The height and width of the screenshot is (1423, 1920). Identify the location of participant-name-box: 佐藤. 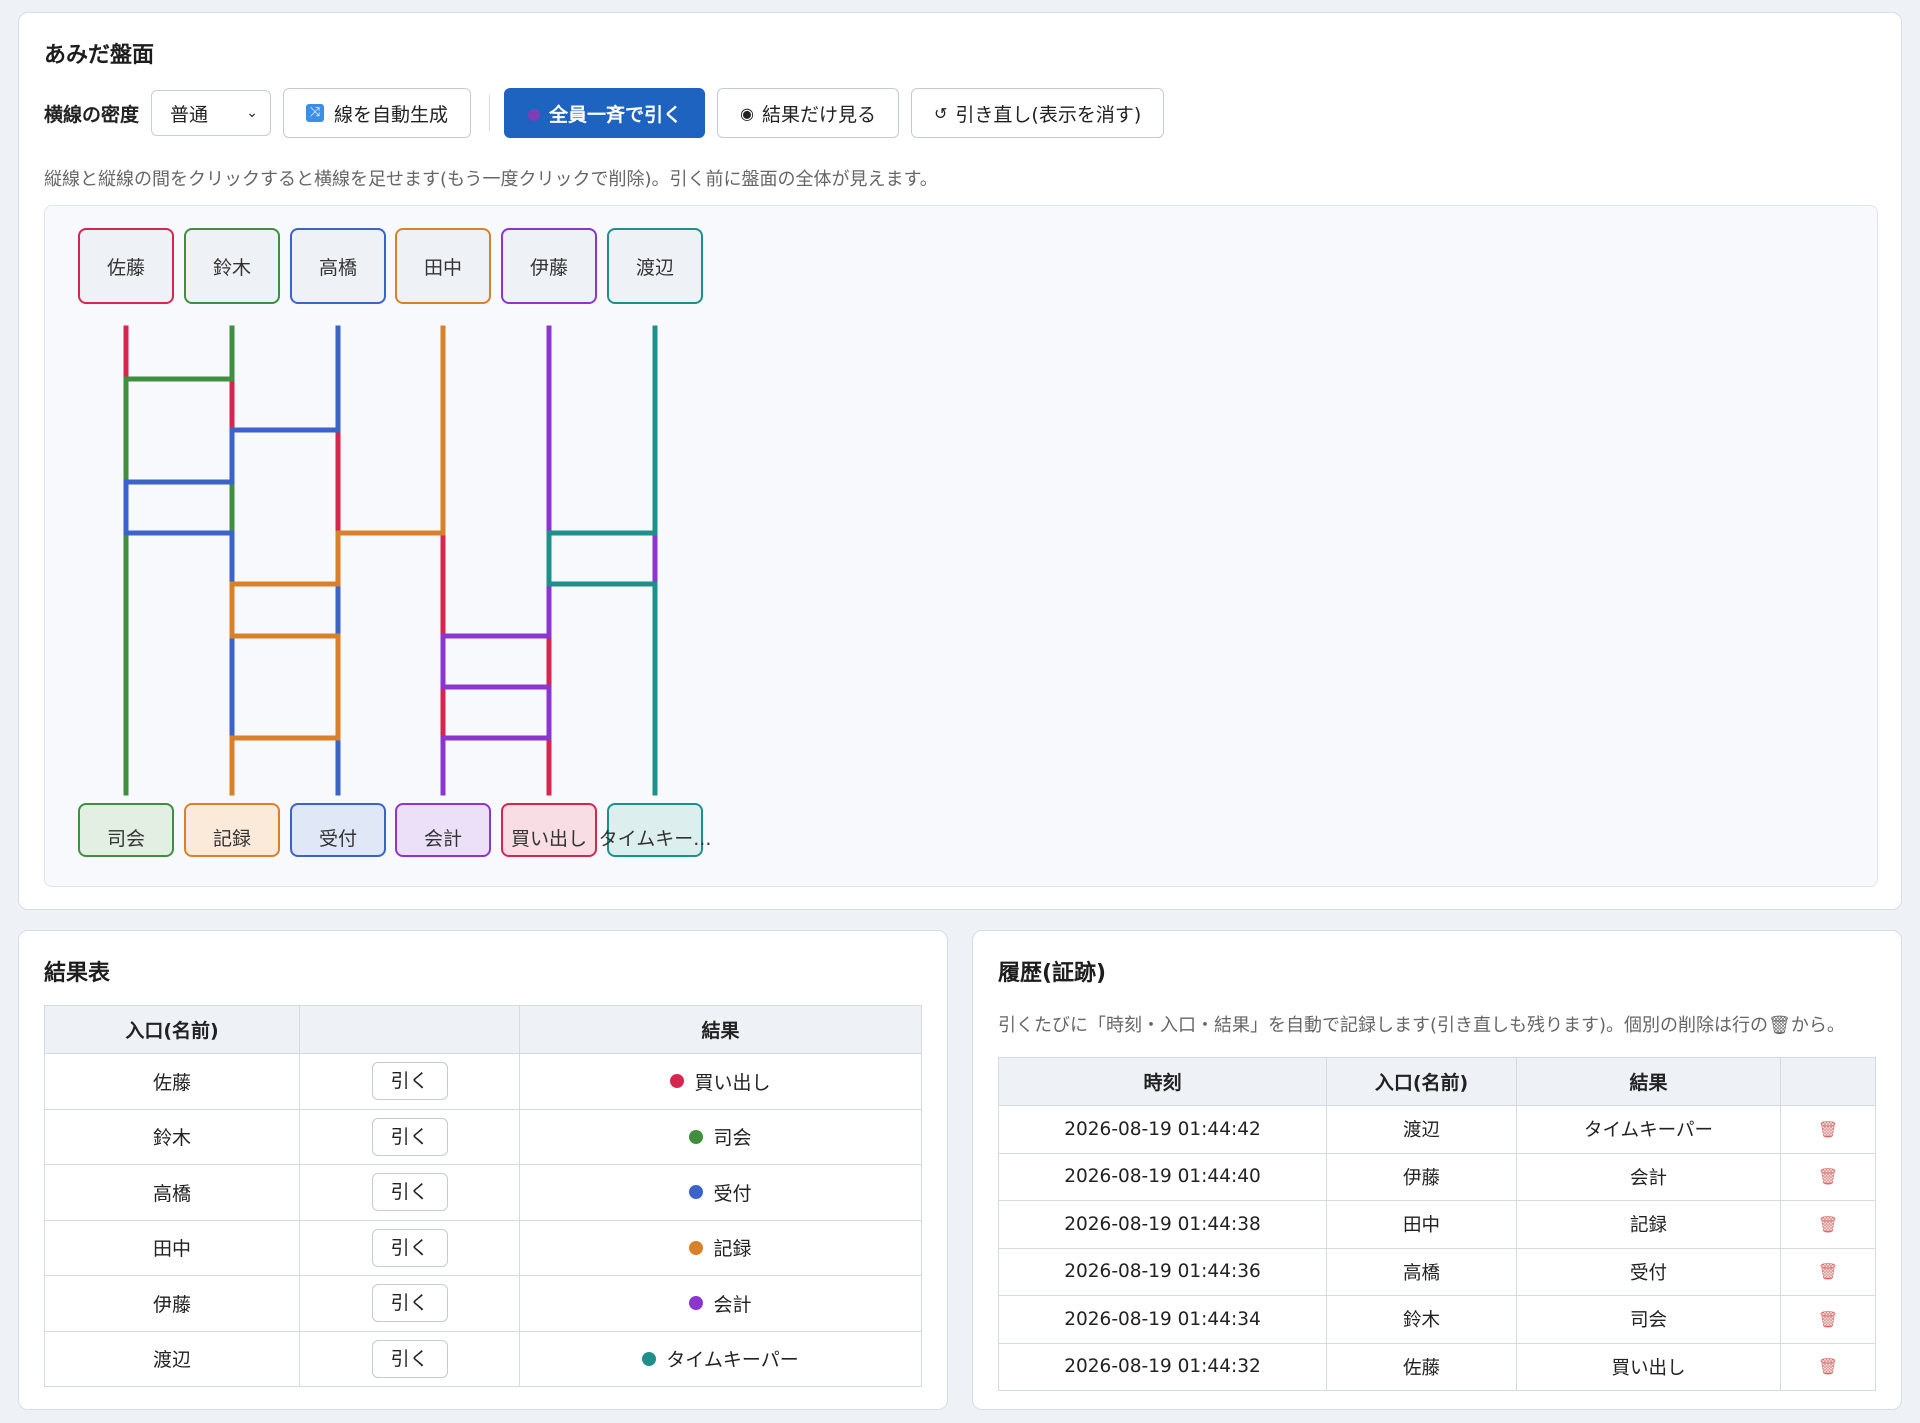
(126, 266).